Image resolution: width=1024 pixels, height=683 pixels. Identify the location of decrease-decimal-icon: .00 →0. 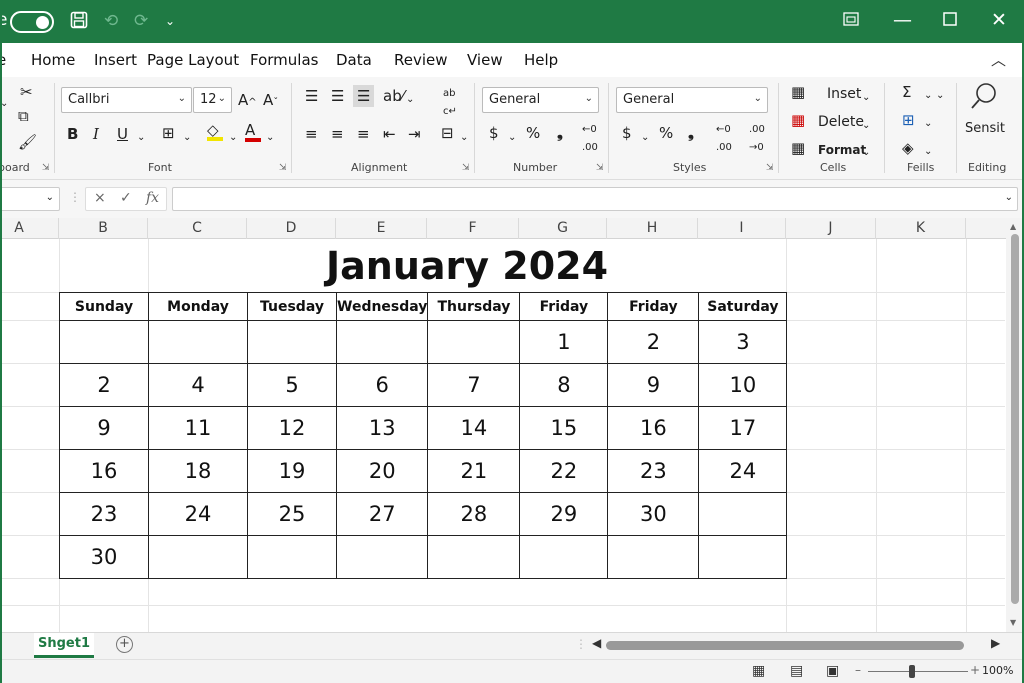
(757, 139).